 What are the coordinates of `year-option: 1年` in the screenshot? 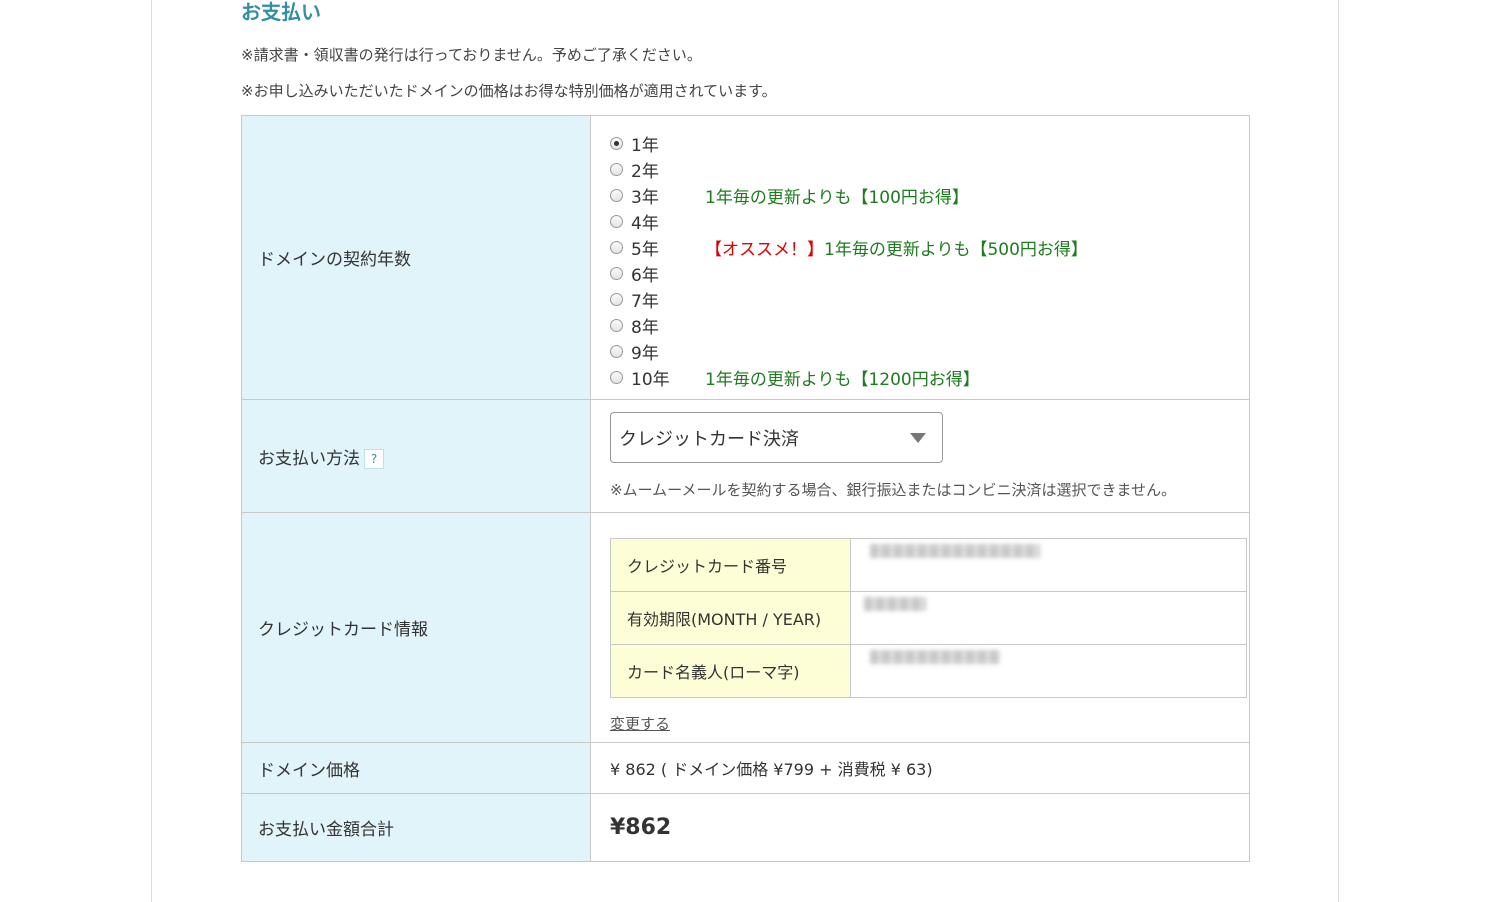 It's located at (929, 143).